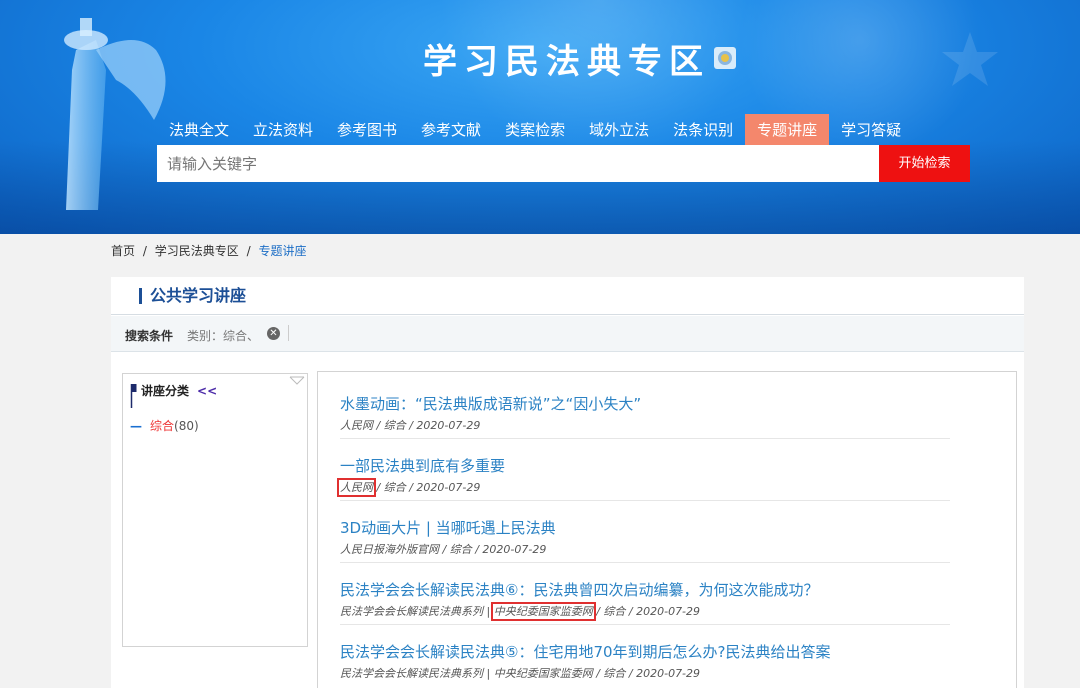  Describe the element at coordinates (645, 403) in the screenshot. I see `lecture-title-link: 水墨动画：“民法典版成语新说”之“因小失大”` at that location.